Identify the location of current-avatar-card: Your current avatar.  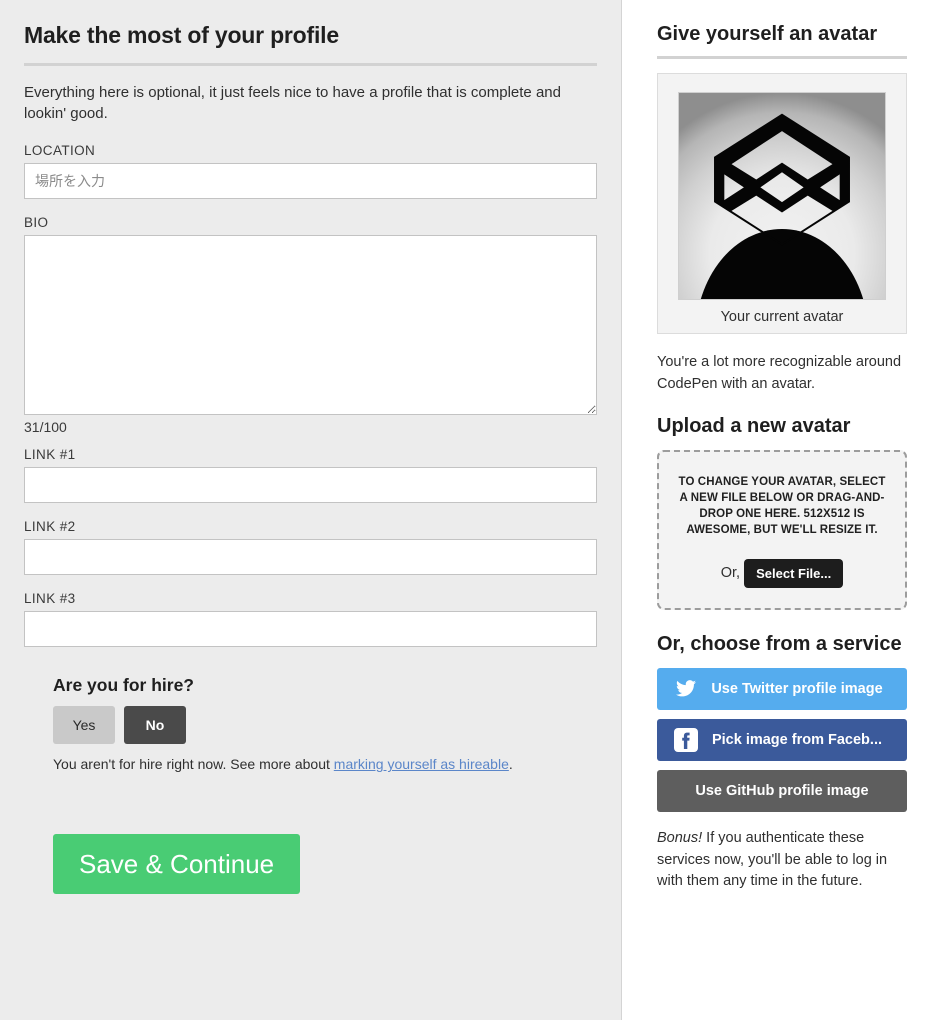
(782, 203).